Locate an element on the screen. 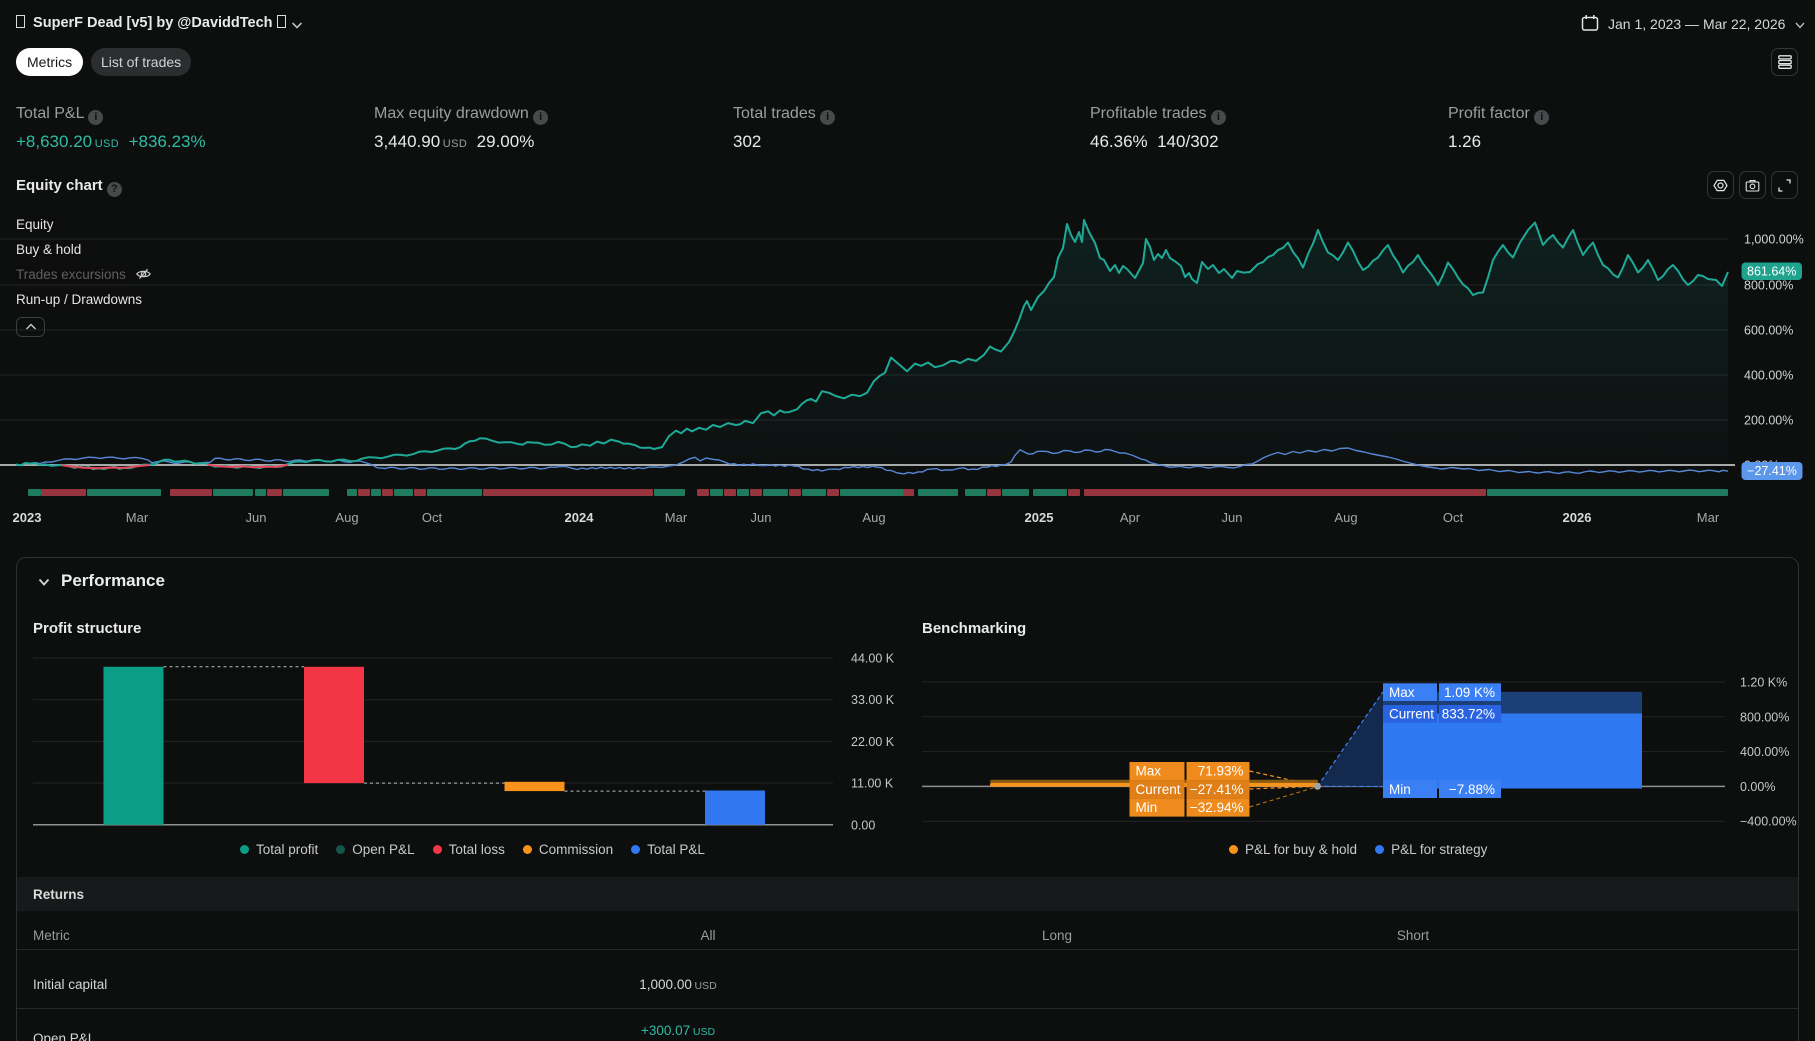 The image size is (1815, 1041). svg-text: 2023 is located at coordinates (27, 517).